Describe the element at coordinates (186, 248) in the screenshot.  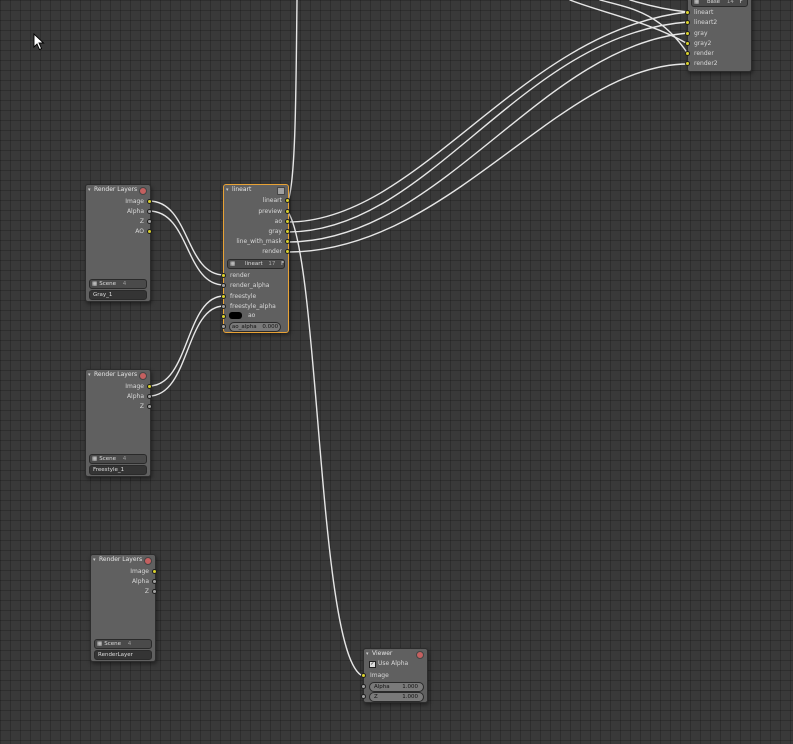
I see `link-rl1-alpha-renderalpha` at that location.